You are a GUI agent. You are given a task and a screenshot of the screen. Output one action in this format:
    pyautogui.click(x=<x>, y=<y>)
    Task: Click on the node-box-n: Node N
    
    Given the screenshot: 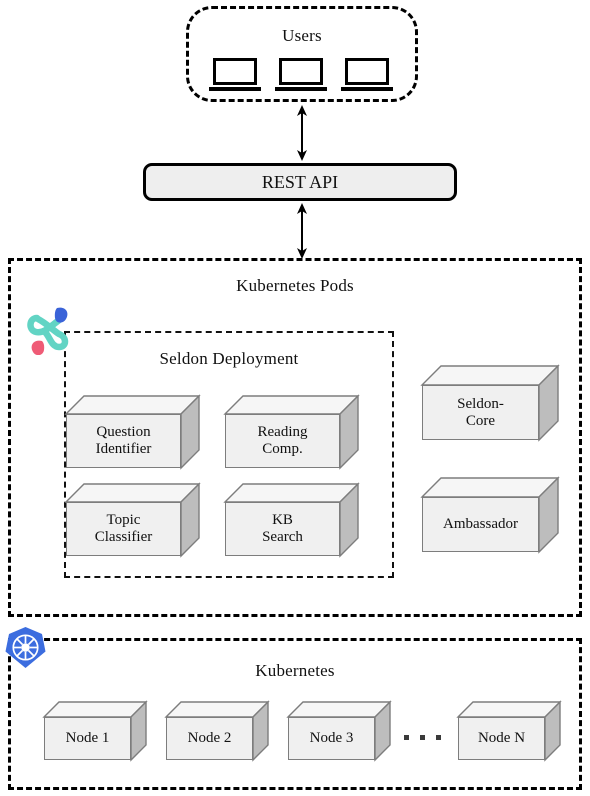 What is the action you would take?
    pyautogui.click(x=509, y=731)
    